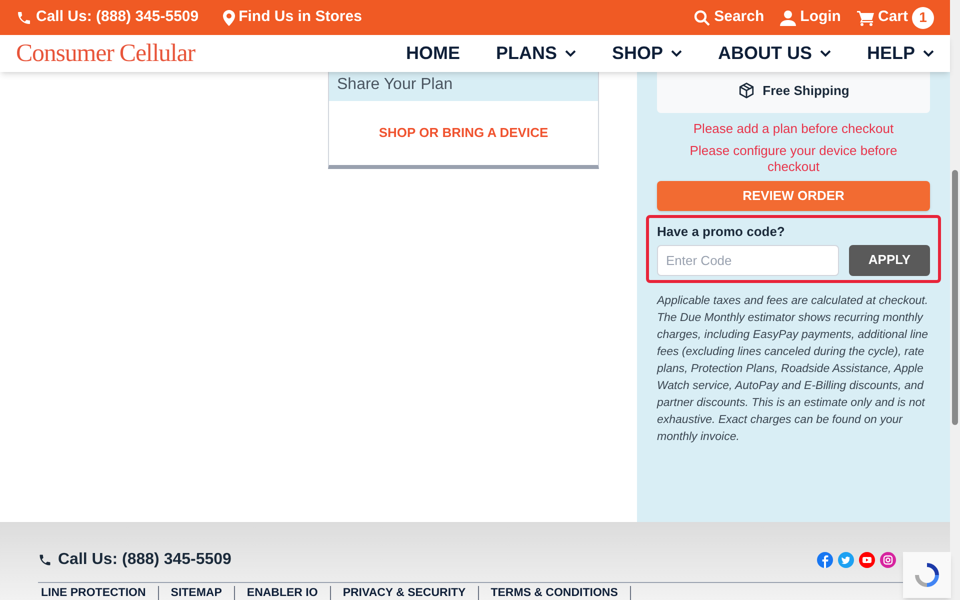  Describe the element at coordinates (889, 260) in the screenshot. I see `apply-button: APPLY` at that location.